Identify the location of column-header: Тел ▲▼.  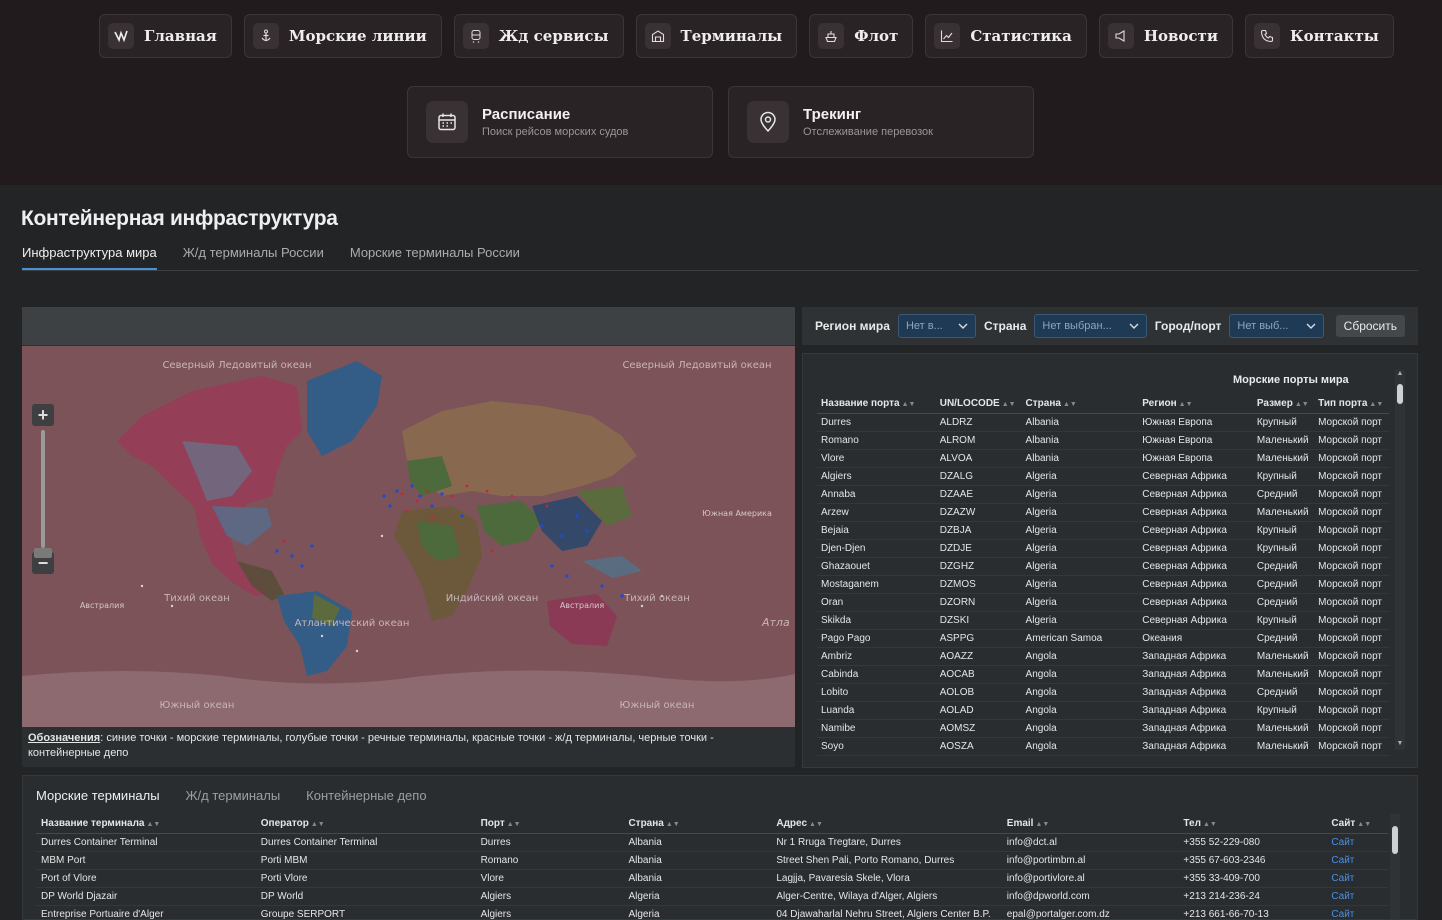
(1252, 824).